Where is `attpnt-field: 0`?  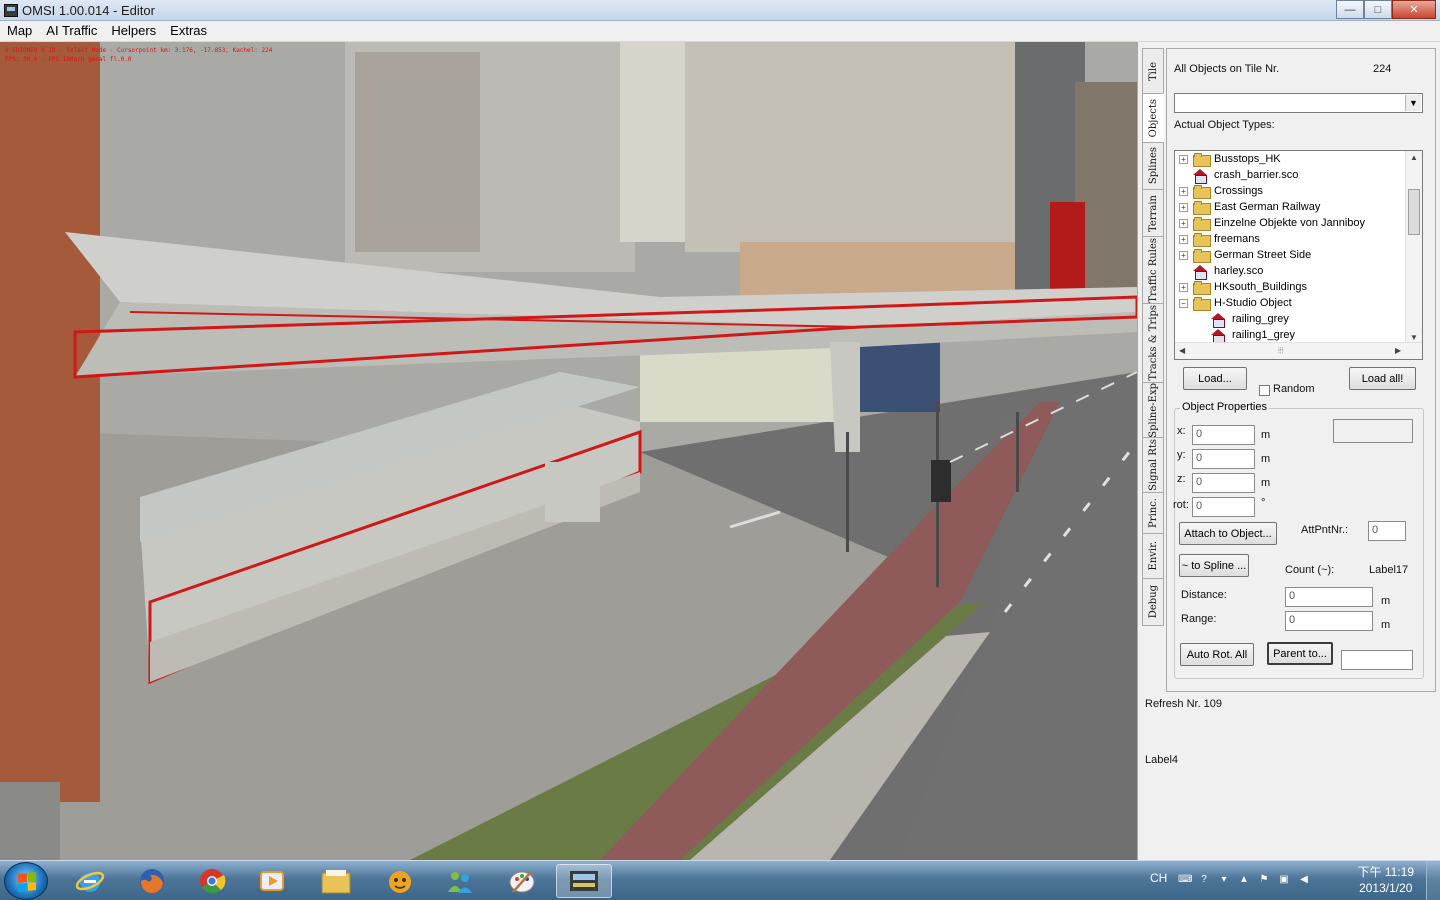
attpnt-field: 0 is located at coordinates (1387, 531).